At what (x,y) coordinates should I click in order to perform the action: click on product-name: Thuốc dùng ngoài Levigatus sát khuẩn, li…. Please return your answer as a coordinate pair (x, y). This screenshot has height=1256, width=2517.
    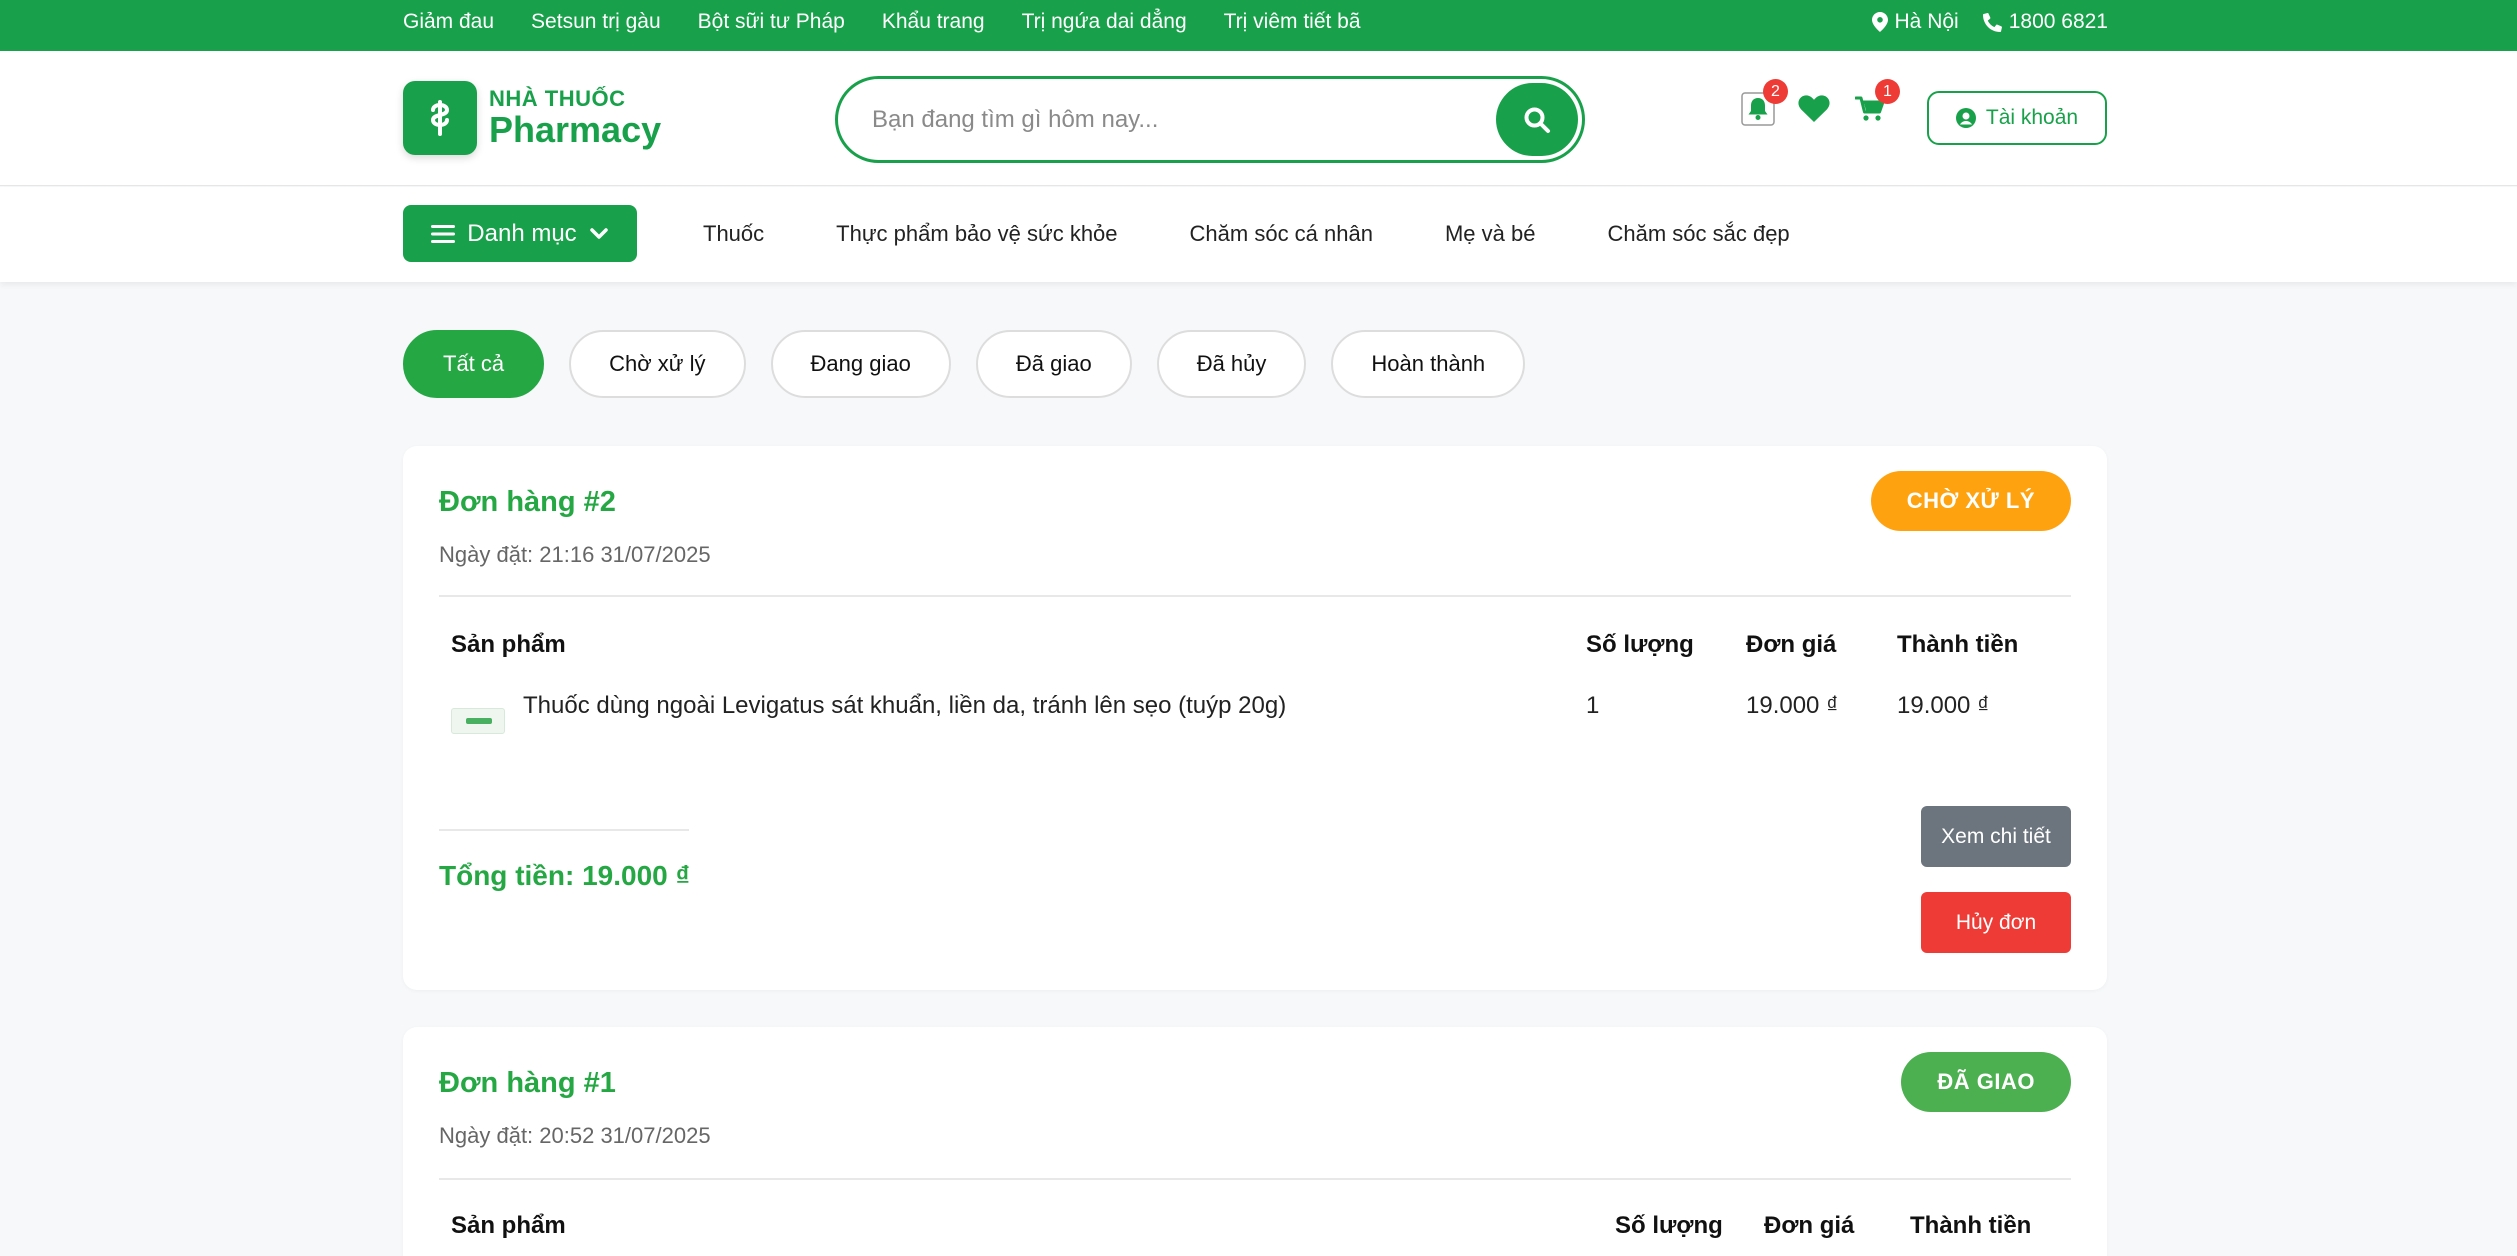
    Looking at the image, I should click on (904, 706).